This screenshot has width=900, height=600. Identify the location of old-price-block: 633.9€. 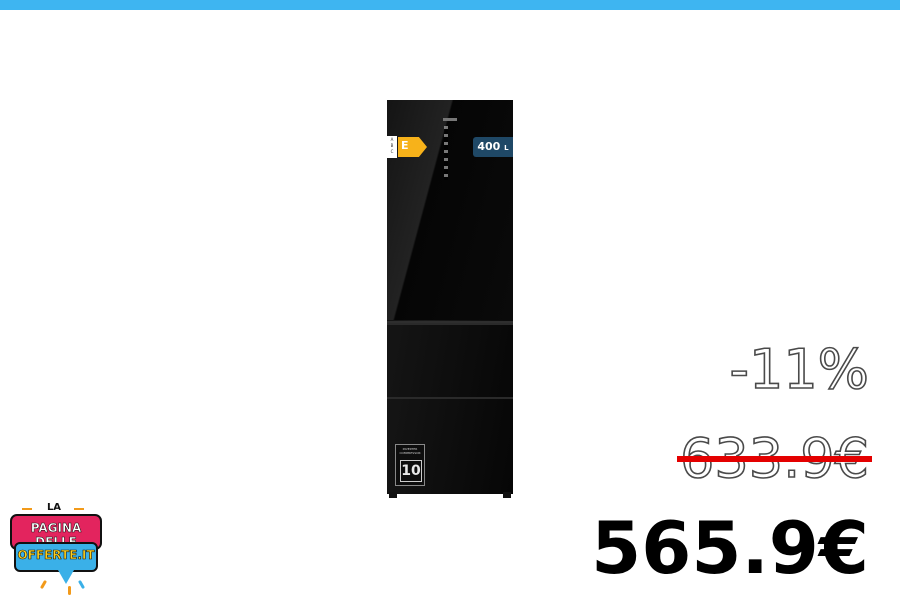
(774, 459).